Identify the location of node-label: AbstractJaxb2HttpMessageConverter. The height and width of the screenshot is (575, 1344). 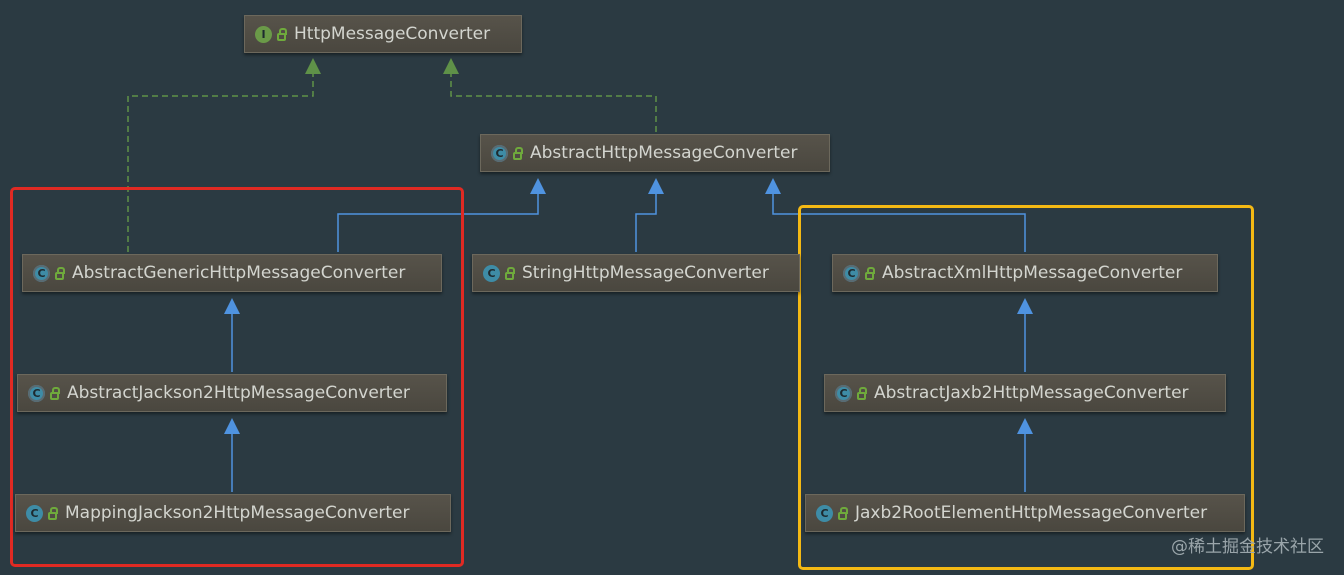
(1031, 393).